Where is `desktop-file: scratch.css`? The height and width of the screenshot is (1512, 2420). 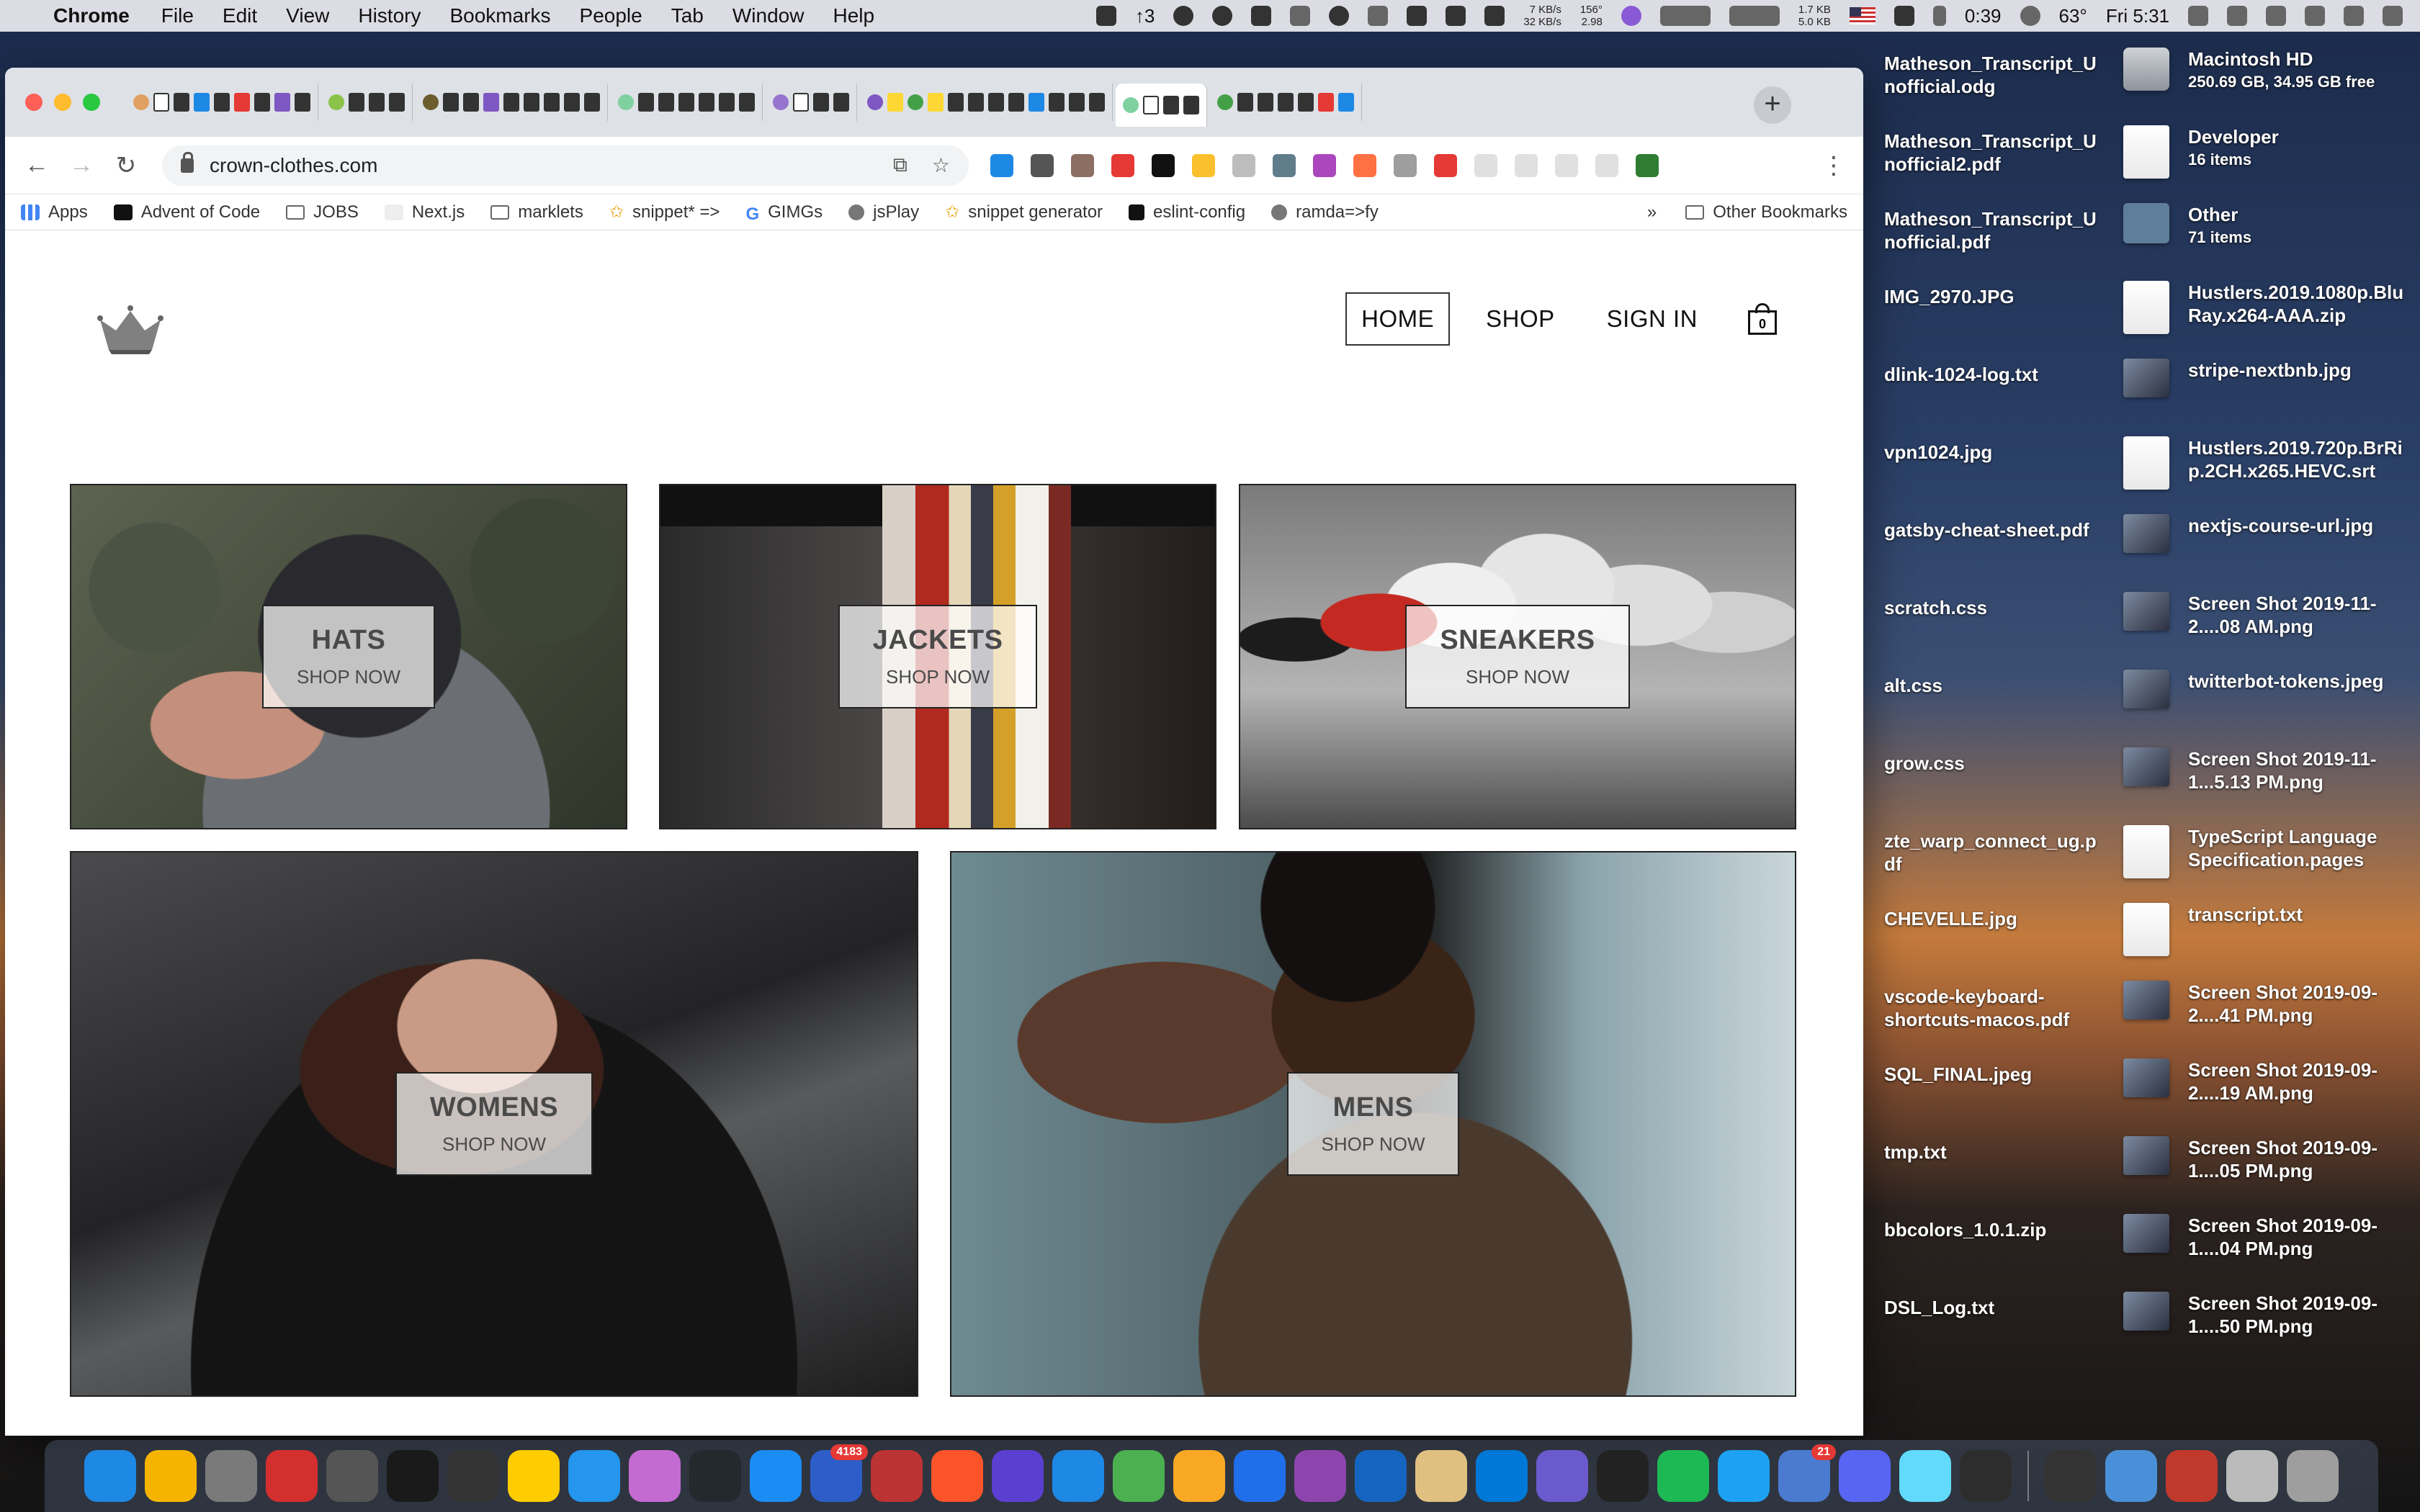 desktop-file: scratch.css is located at coordinates (1995, 607).